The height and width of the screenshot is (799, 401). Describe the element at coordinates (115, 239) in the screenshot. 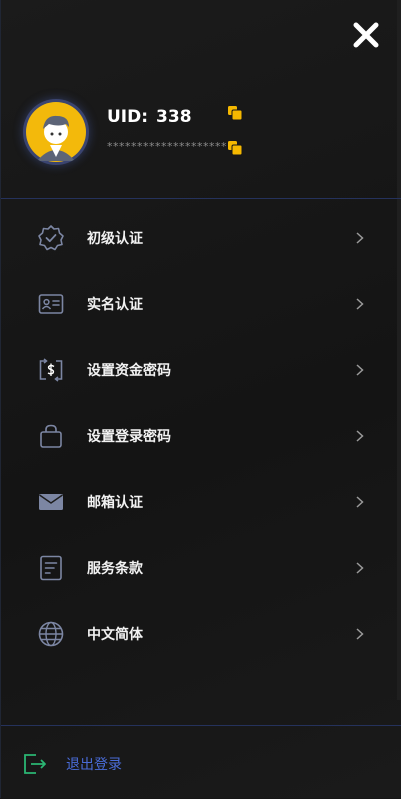

I see `menu-label: 初级认证` at that location.